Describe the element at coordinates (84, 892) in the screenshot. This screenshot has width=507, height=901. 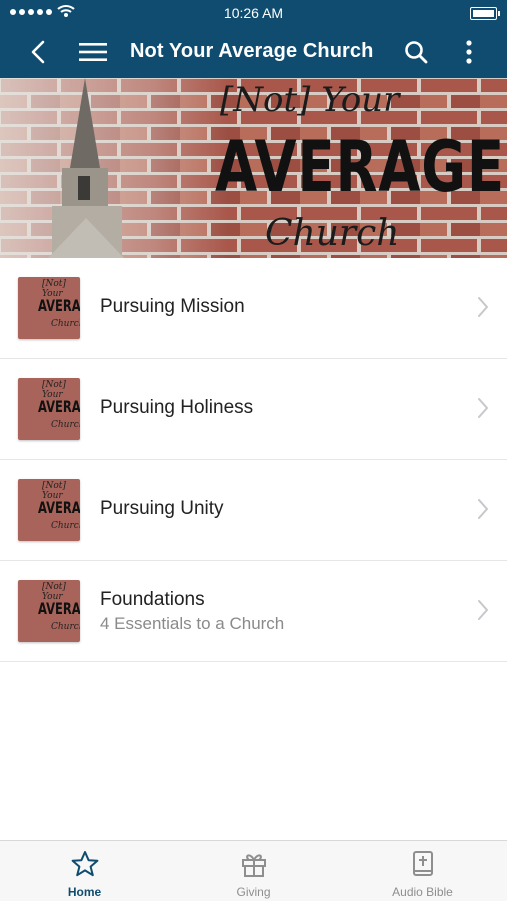
I see `tab-label: Home` at that location.